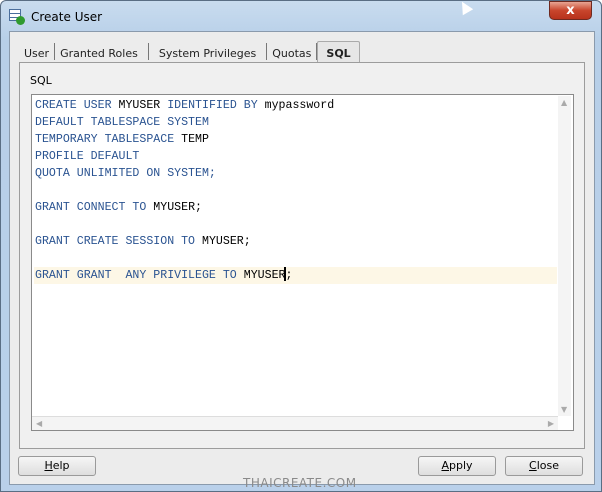 This screenshot has width=602, height=492. What do you see at coordinates (122, 122) in the screenshot?
I see `sql-keyword: DEFAULT TABLESPACE SYSTEM` at bounding box center [122, 122].